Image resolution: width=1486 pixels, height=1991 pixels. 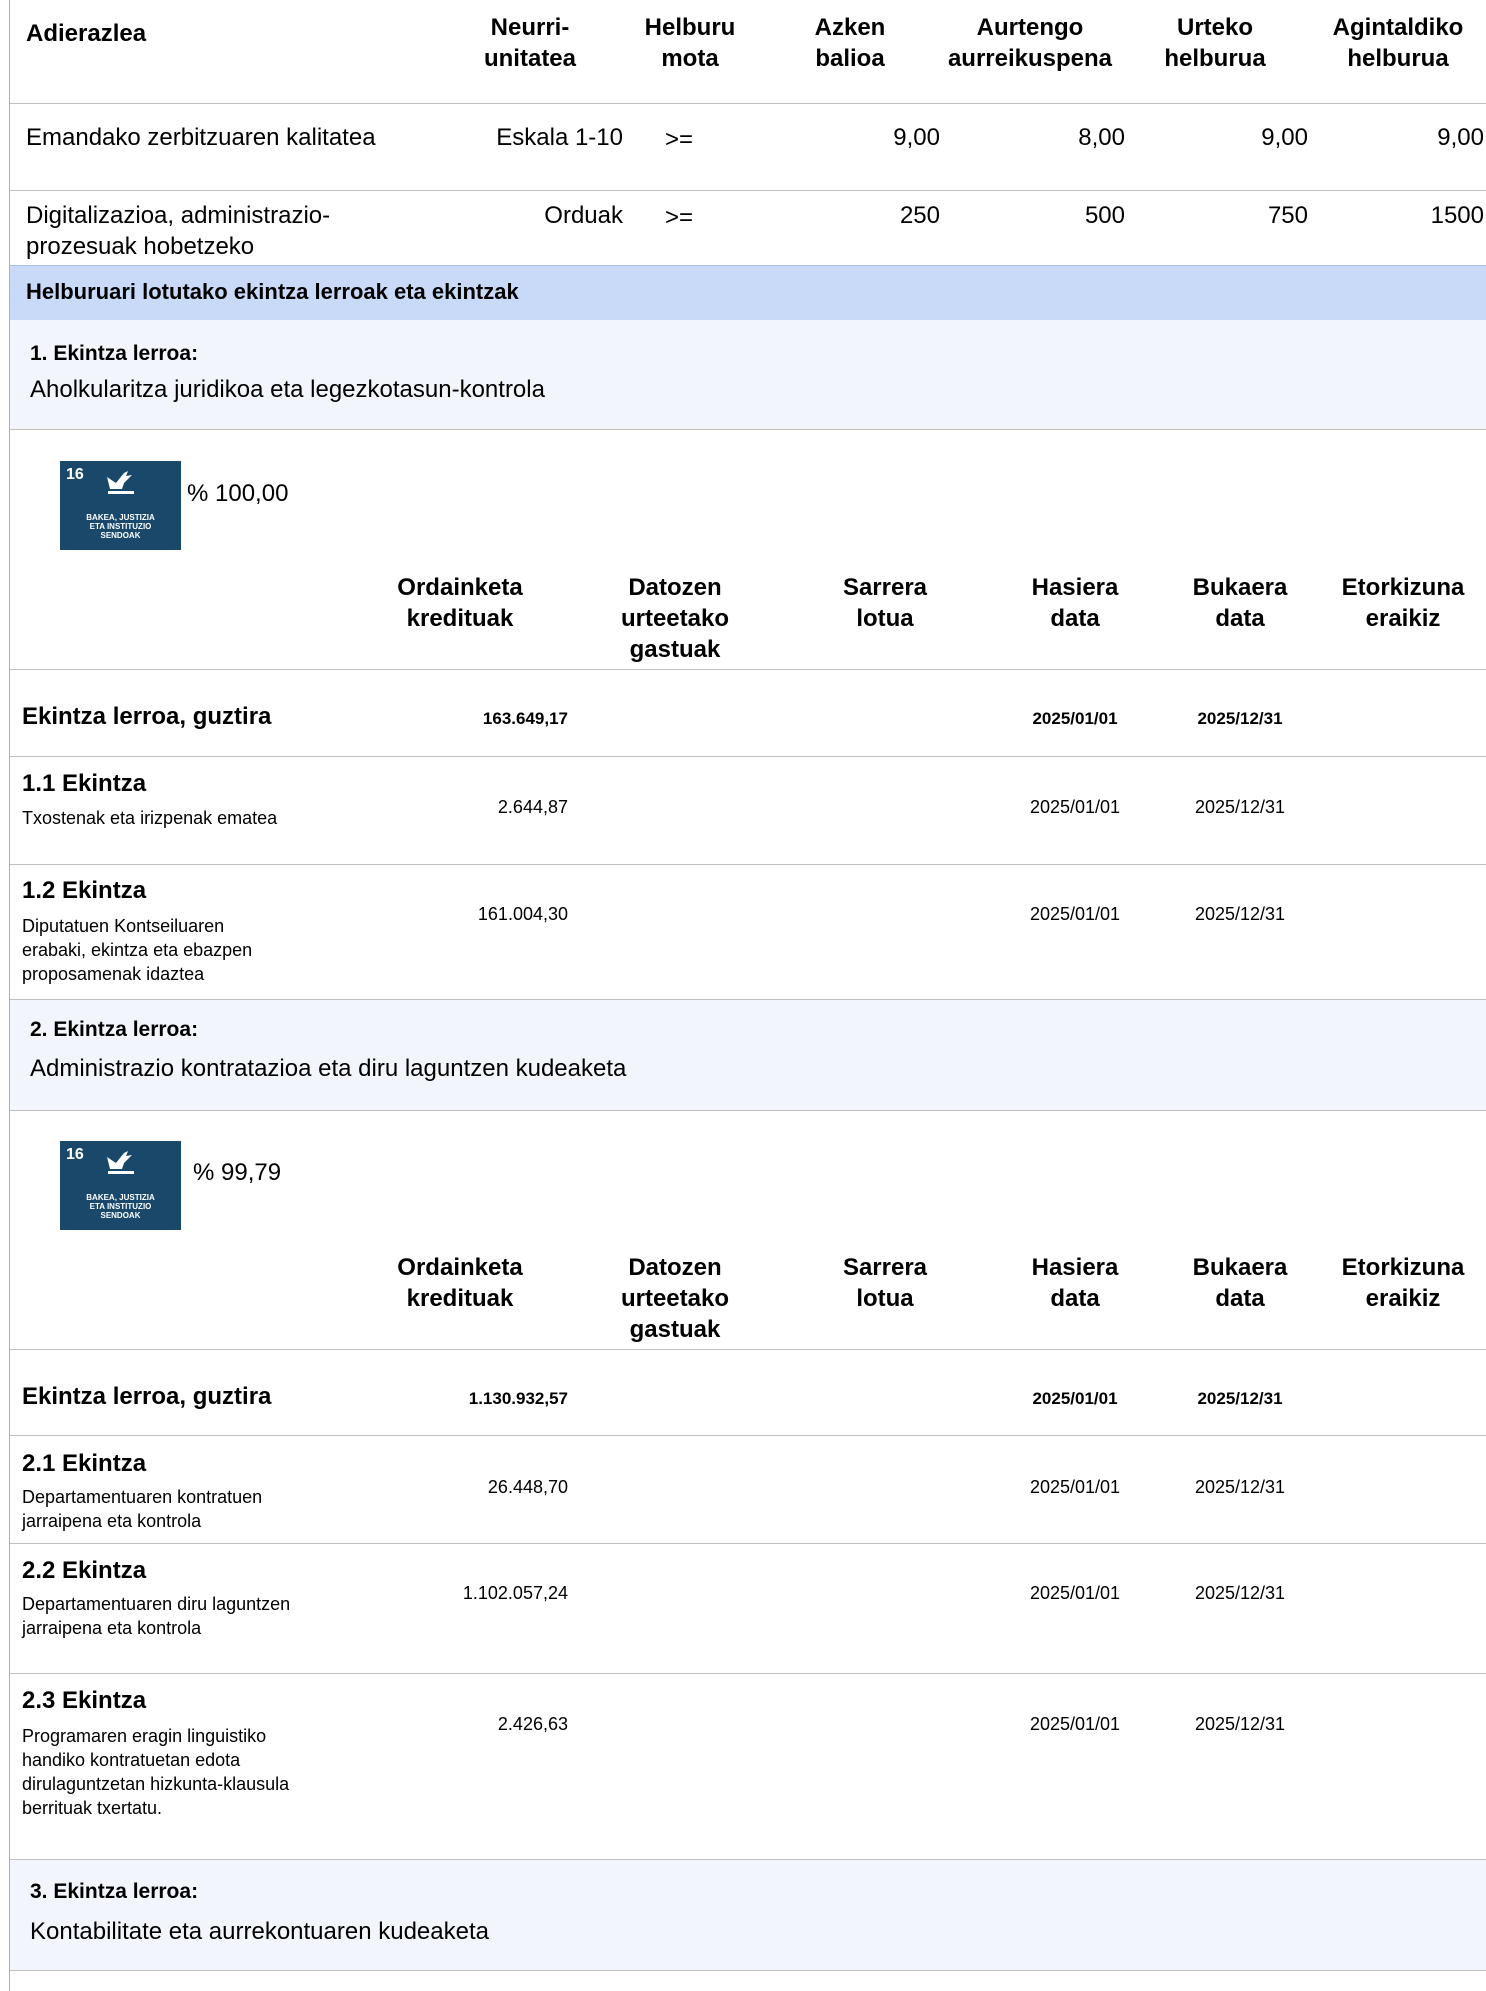 What do you see at coordinates (850, 43) in the screenshot?
I see `header-last-value: Azken balioa` at bounding box center [850, 43].